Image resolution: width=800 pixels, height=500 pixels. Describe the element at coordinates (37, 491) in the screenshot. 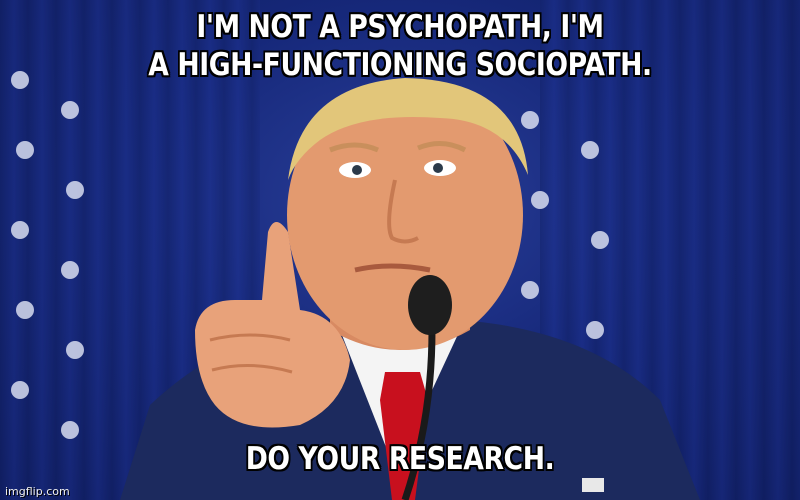

I see `imgflip-watermark: imgflip.com` at that location.